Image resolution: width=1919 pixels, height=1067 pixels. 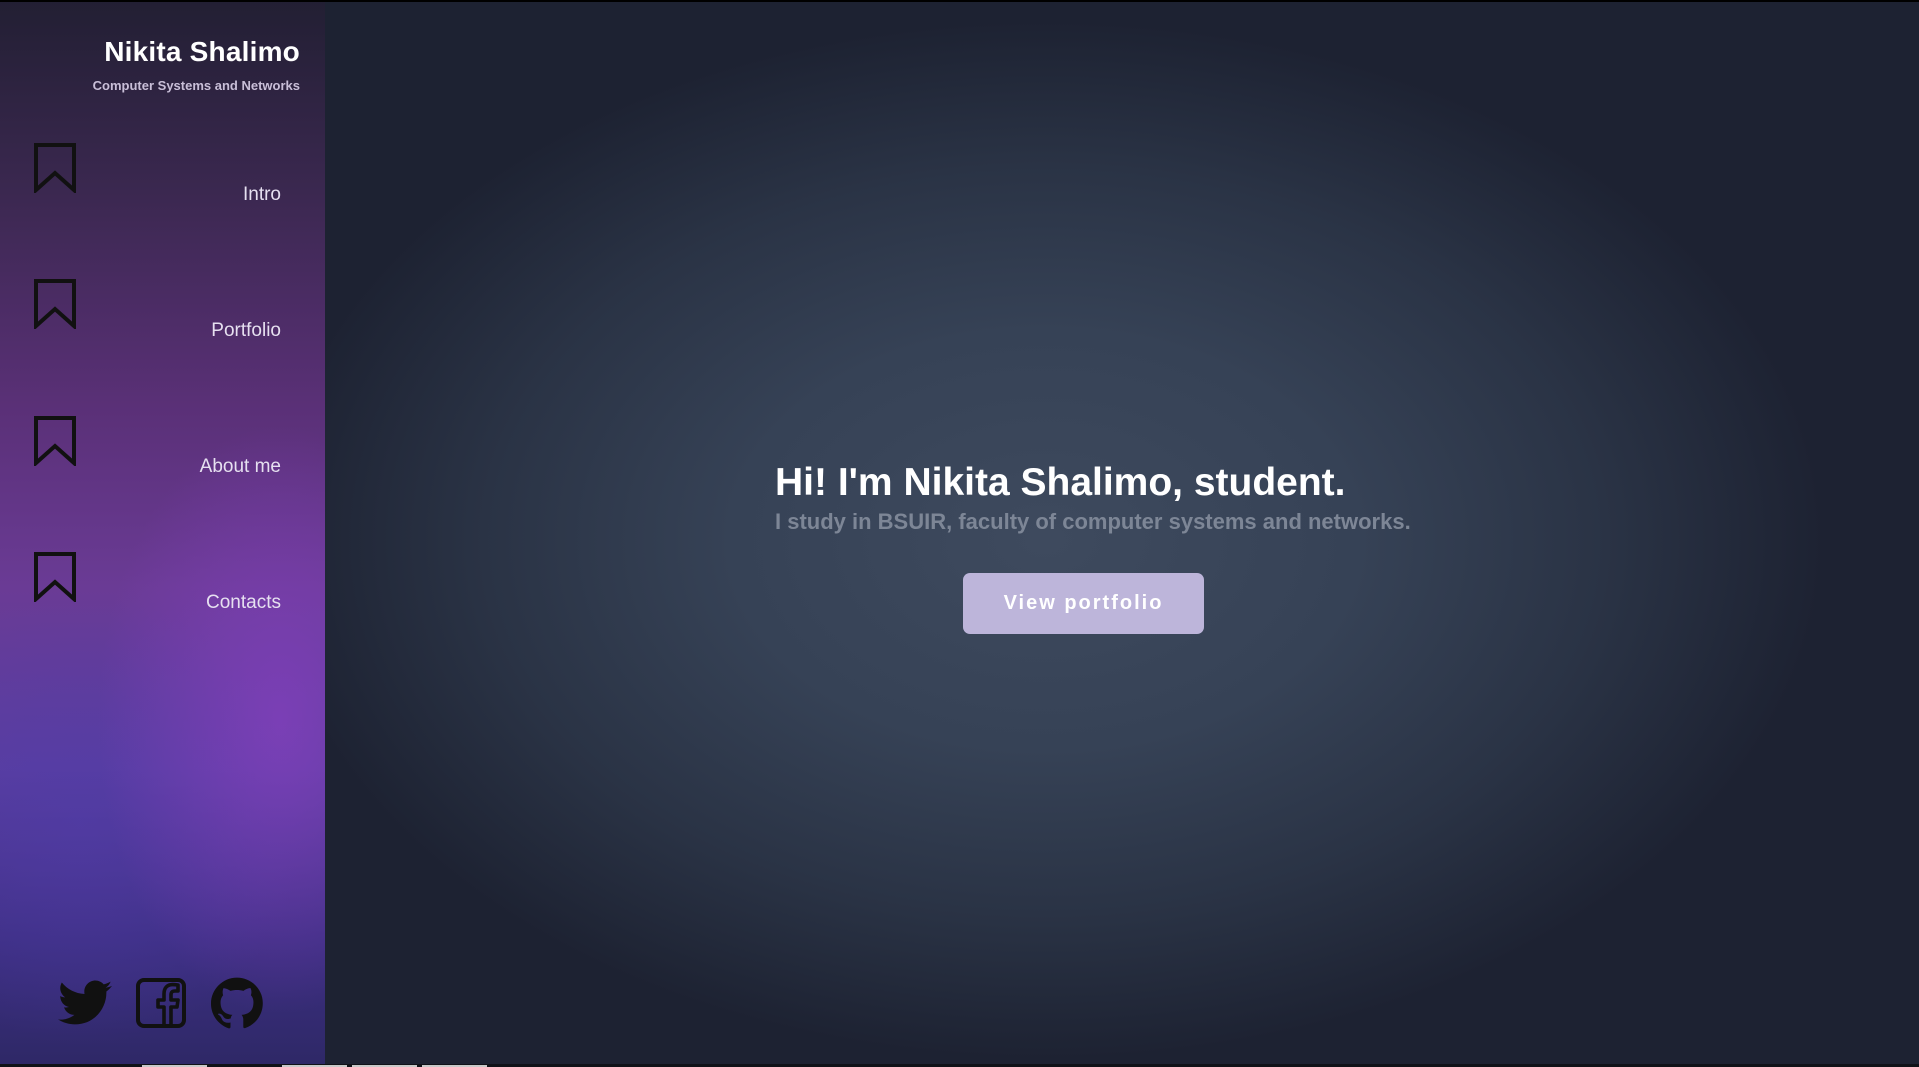 I want to click on social-links, so click(x=161, y=1003).